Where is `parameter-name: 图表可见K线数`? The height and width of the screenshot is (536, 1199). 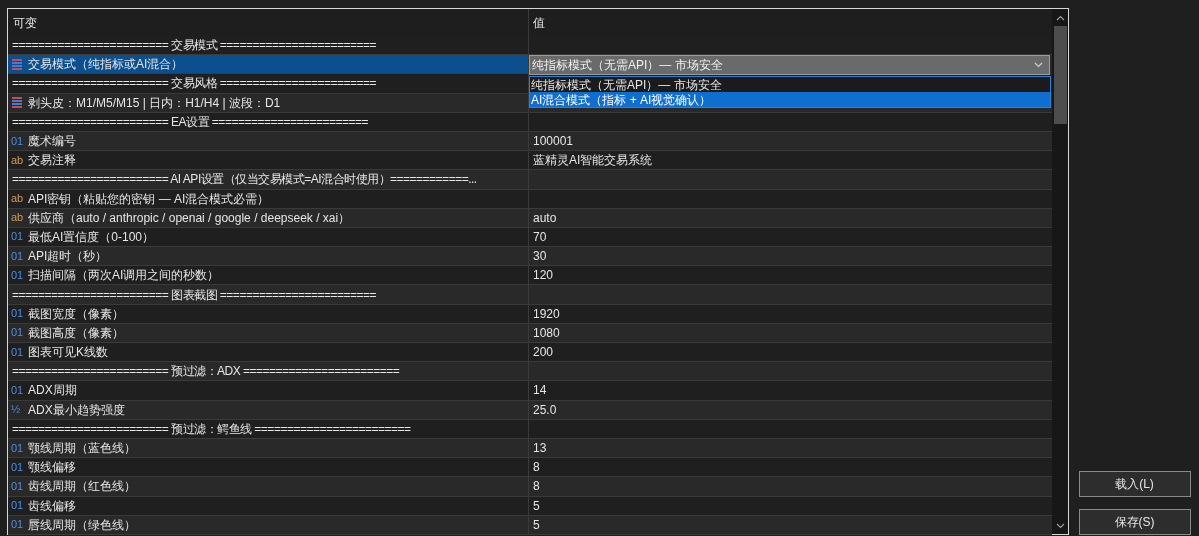
parameter-name: 图表可见K线数 is located at coordinates (68, 353).